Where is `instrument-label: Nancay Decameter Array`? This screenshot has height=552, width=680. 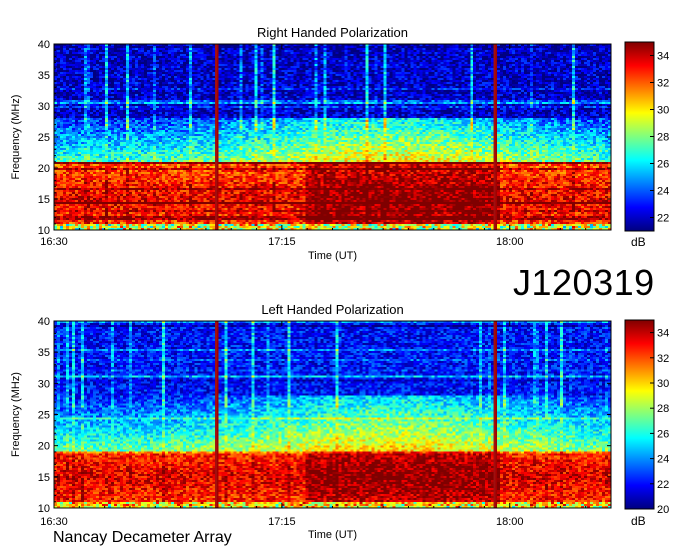 instrument-label: Nancay Decameter Array is located at coordinates (142, 537).